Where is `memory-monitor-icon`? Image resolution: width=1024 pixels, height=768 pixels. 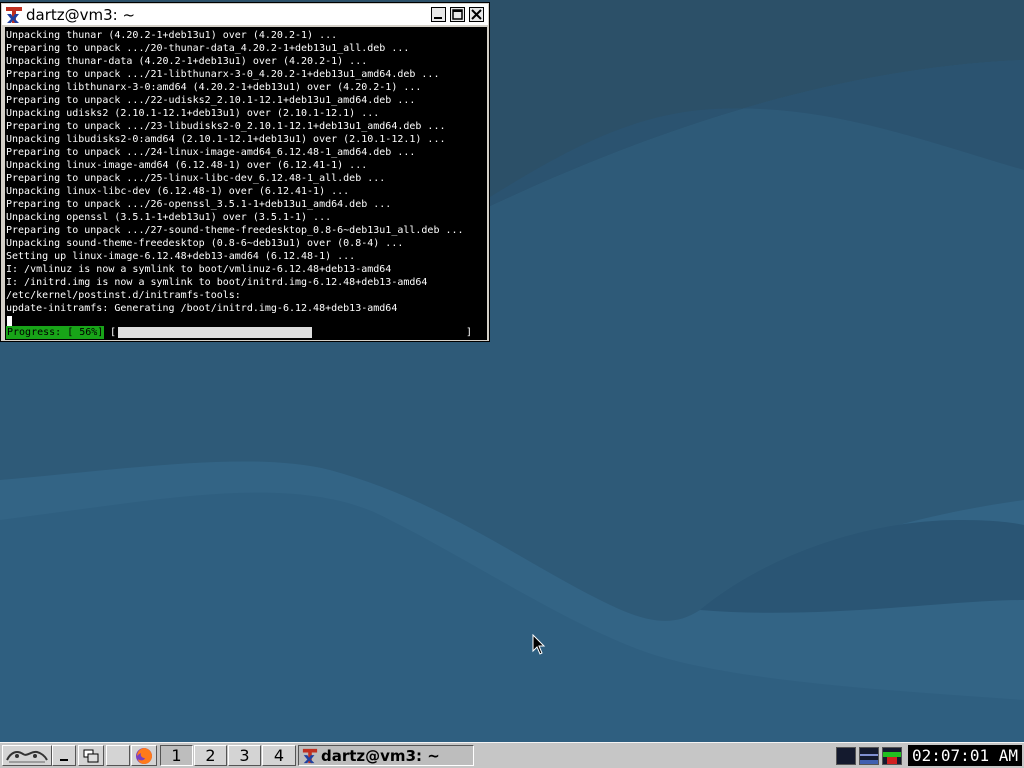 memory-monitor-icon is located at coordinates (869, 756).